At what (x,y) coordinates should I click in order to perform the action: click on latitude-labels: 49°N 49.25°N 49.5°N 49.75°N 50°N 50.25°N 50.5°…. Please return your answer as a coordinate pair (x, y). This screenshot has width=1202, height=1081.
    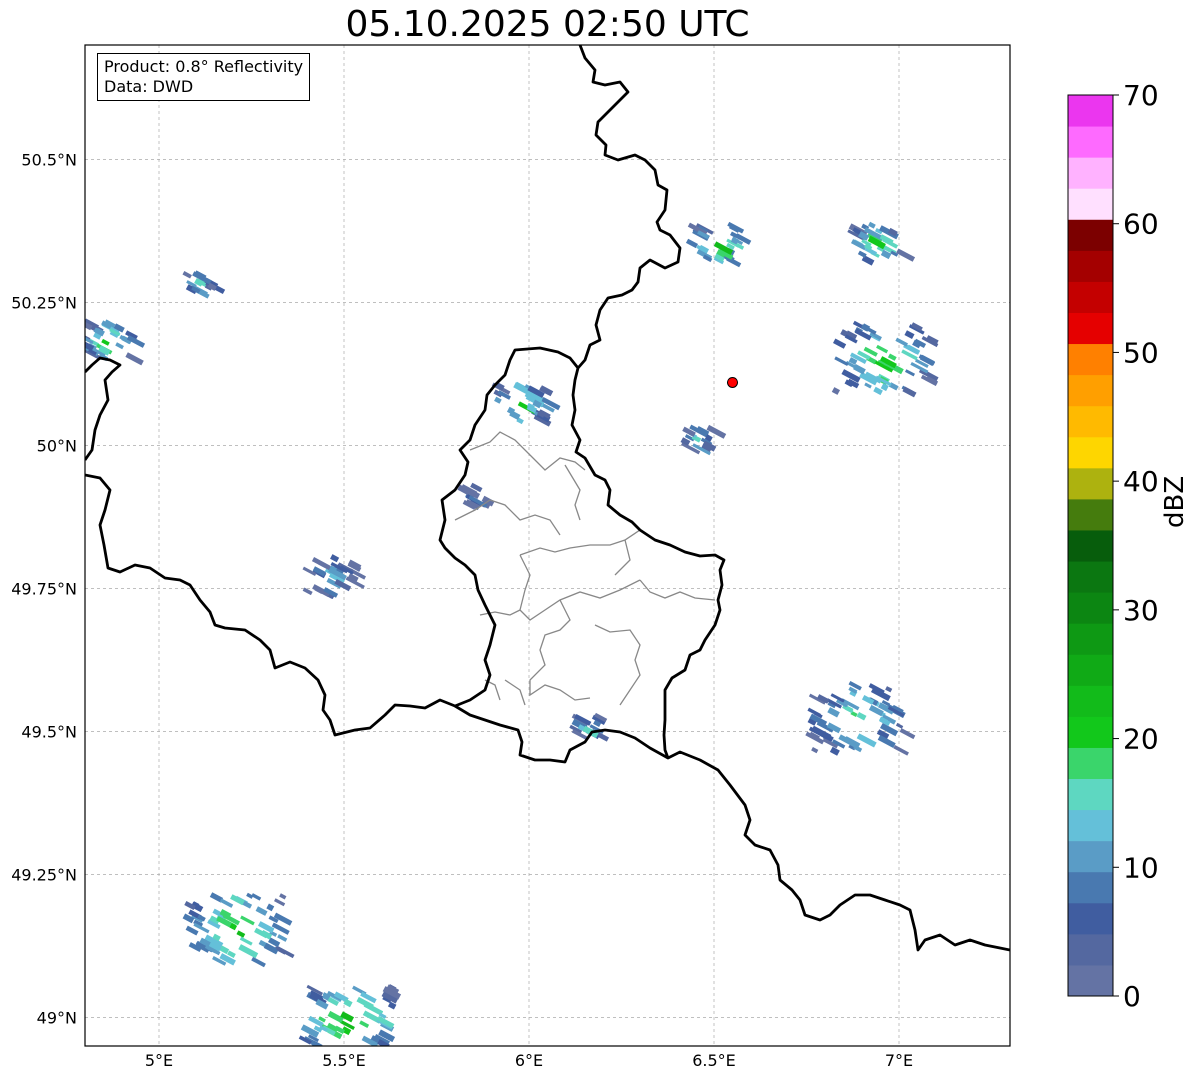
    Looking at the image, I should click on (44, 588).